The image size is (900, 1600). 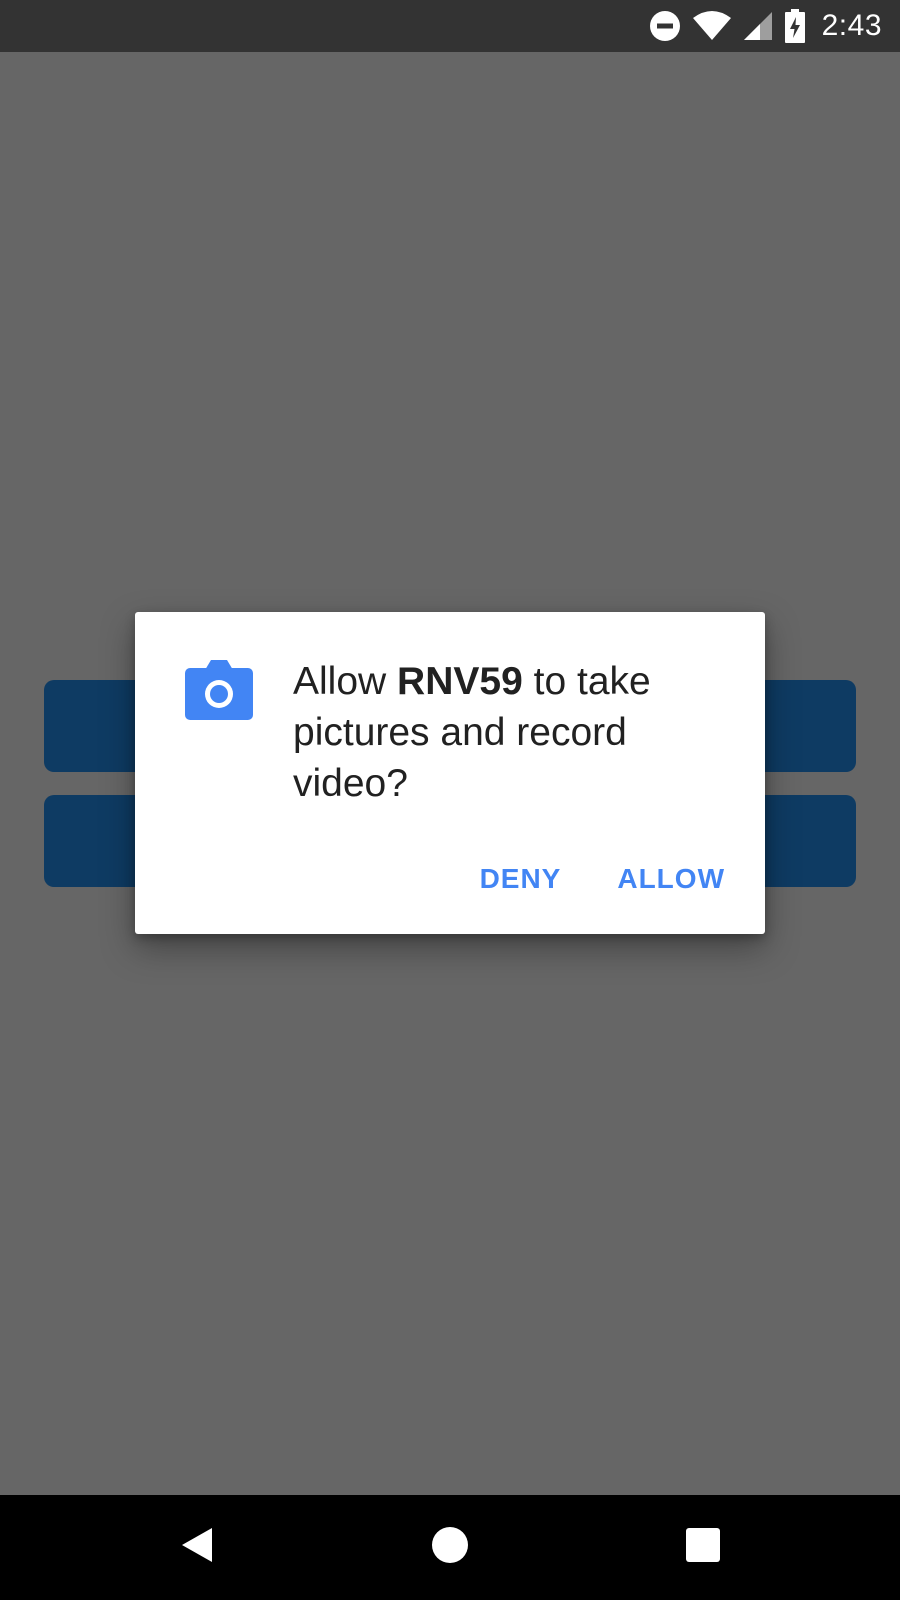 What do you see at coordinates (758, 26) in the screenshot?
I see `cell-signal-icon` at bounding box center [758, 26].